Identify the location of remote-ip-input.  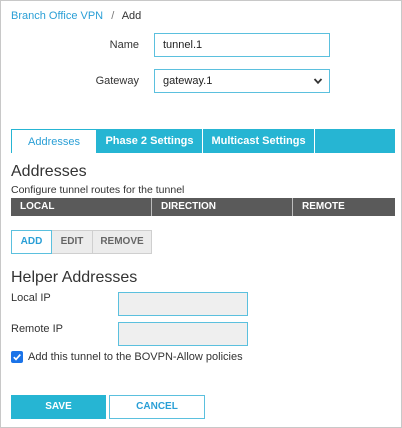
(183, 334).